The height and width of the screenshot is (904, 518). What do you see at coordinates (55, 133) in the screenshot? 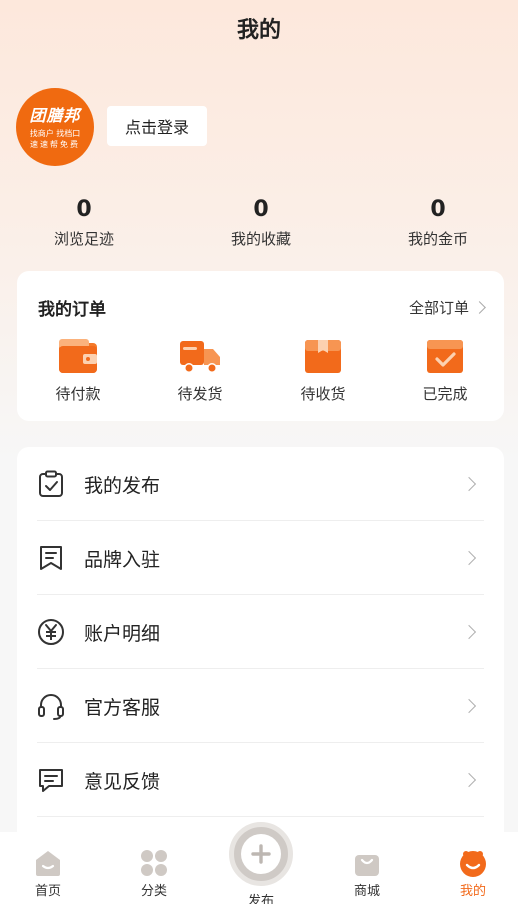
I see `logo-slogan-1: 找商户 找档口` at bounding box center [55, 133].